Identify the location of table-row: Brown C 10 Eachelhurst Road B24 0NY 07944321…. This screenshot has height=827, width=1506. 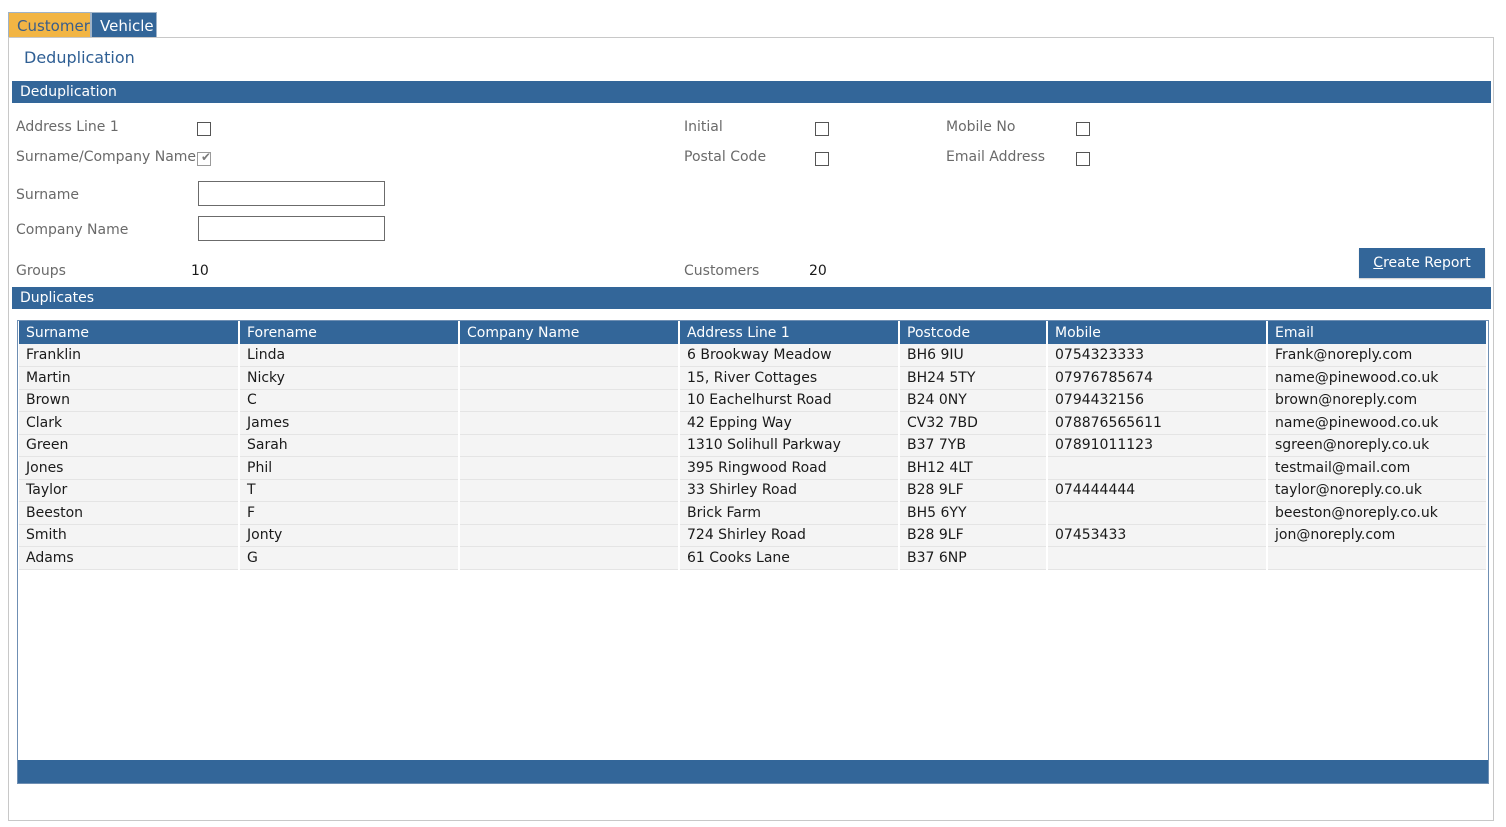
(753, 400).